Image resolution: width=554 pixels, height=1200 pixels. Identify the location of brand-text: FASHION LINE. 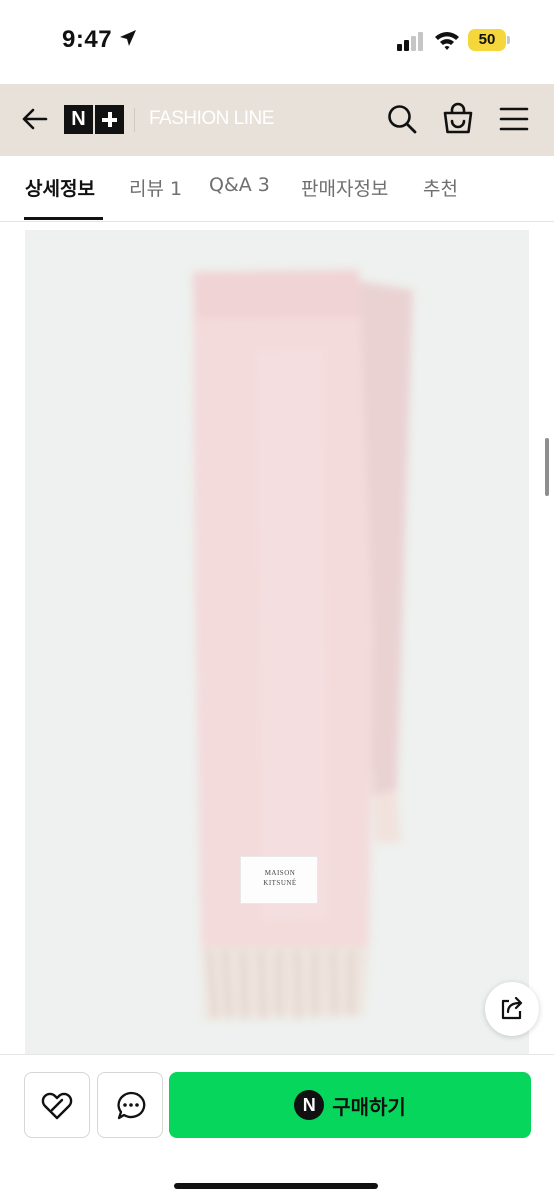
(211, 118).